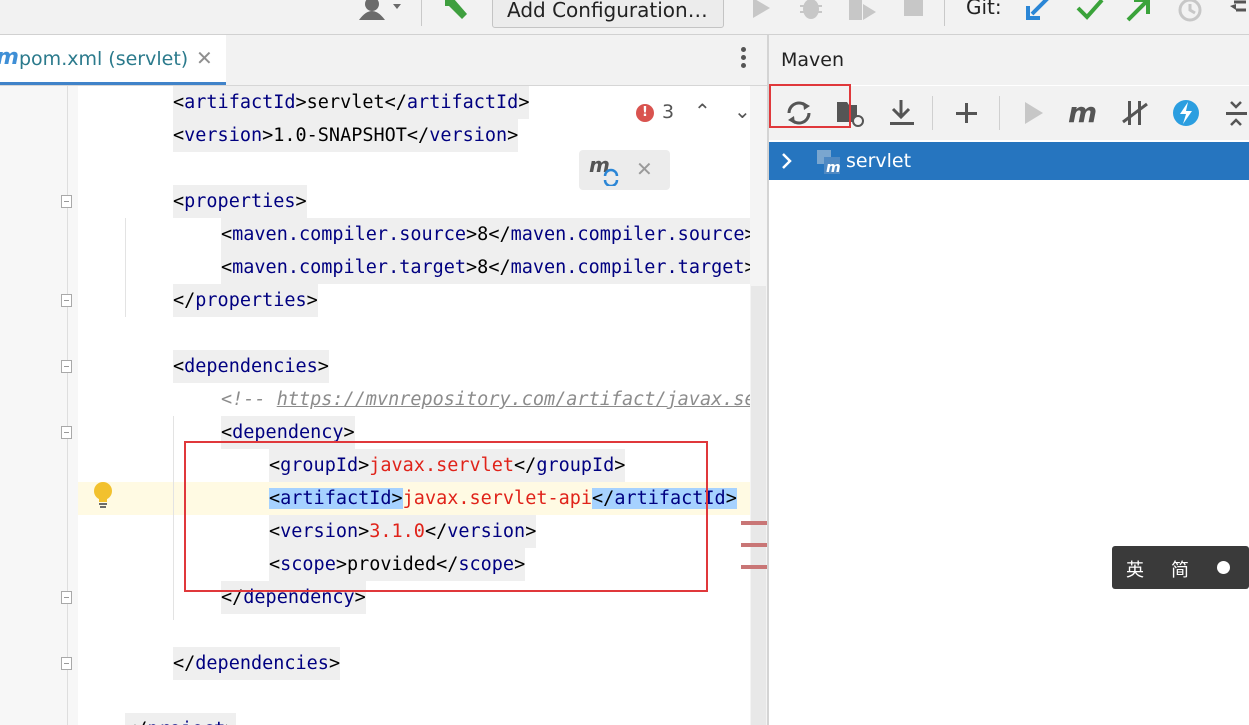  I want to click on code-token: project, so click(186, 722).